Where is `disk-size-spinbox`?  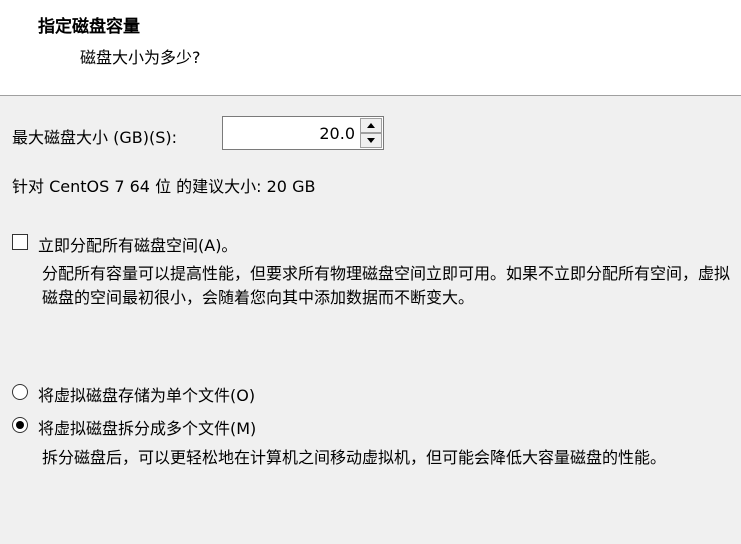 disk-size-spinbox is located at coordinates (303, 133).